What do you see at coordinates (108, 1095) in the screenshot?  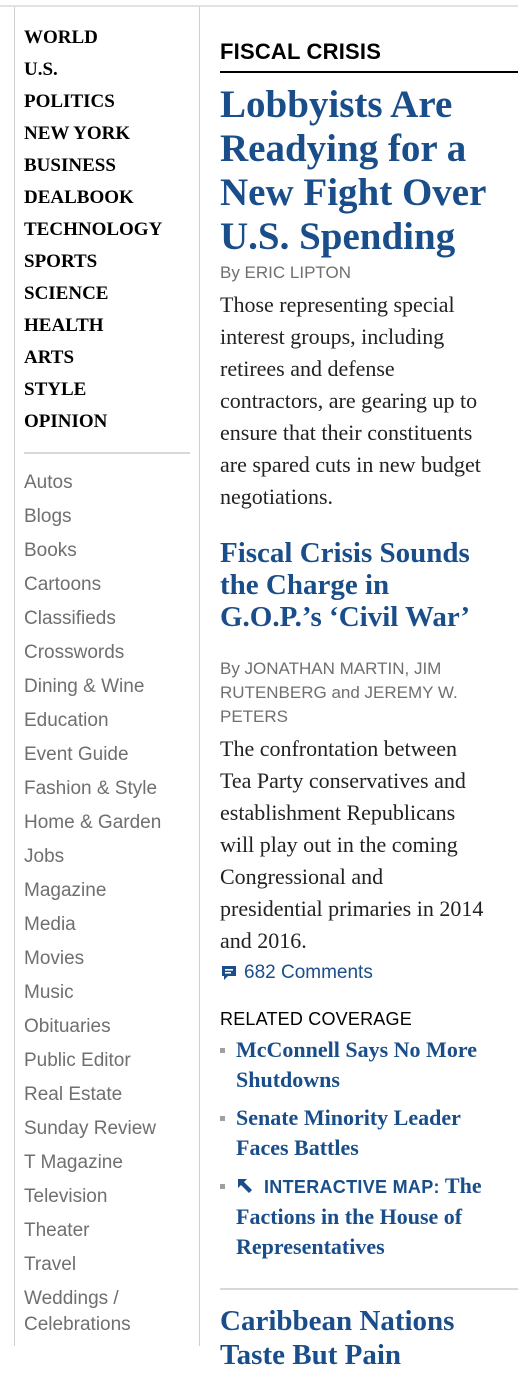 I see `link-real-estate: Real Estate` at bounding box center [108, 1095].